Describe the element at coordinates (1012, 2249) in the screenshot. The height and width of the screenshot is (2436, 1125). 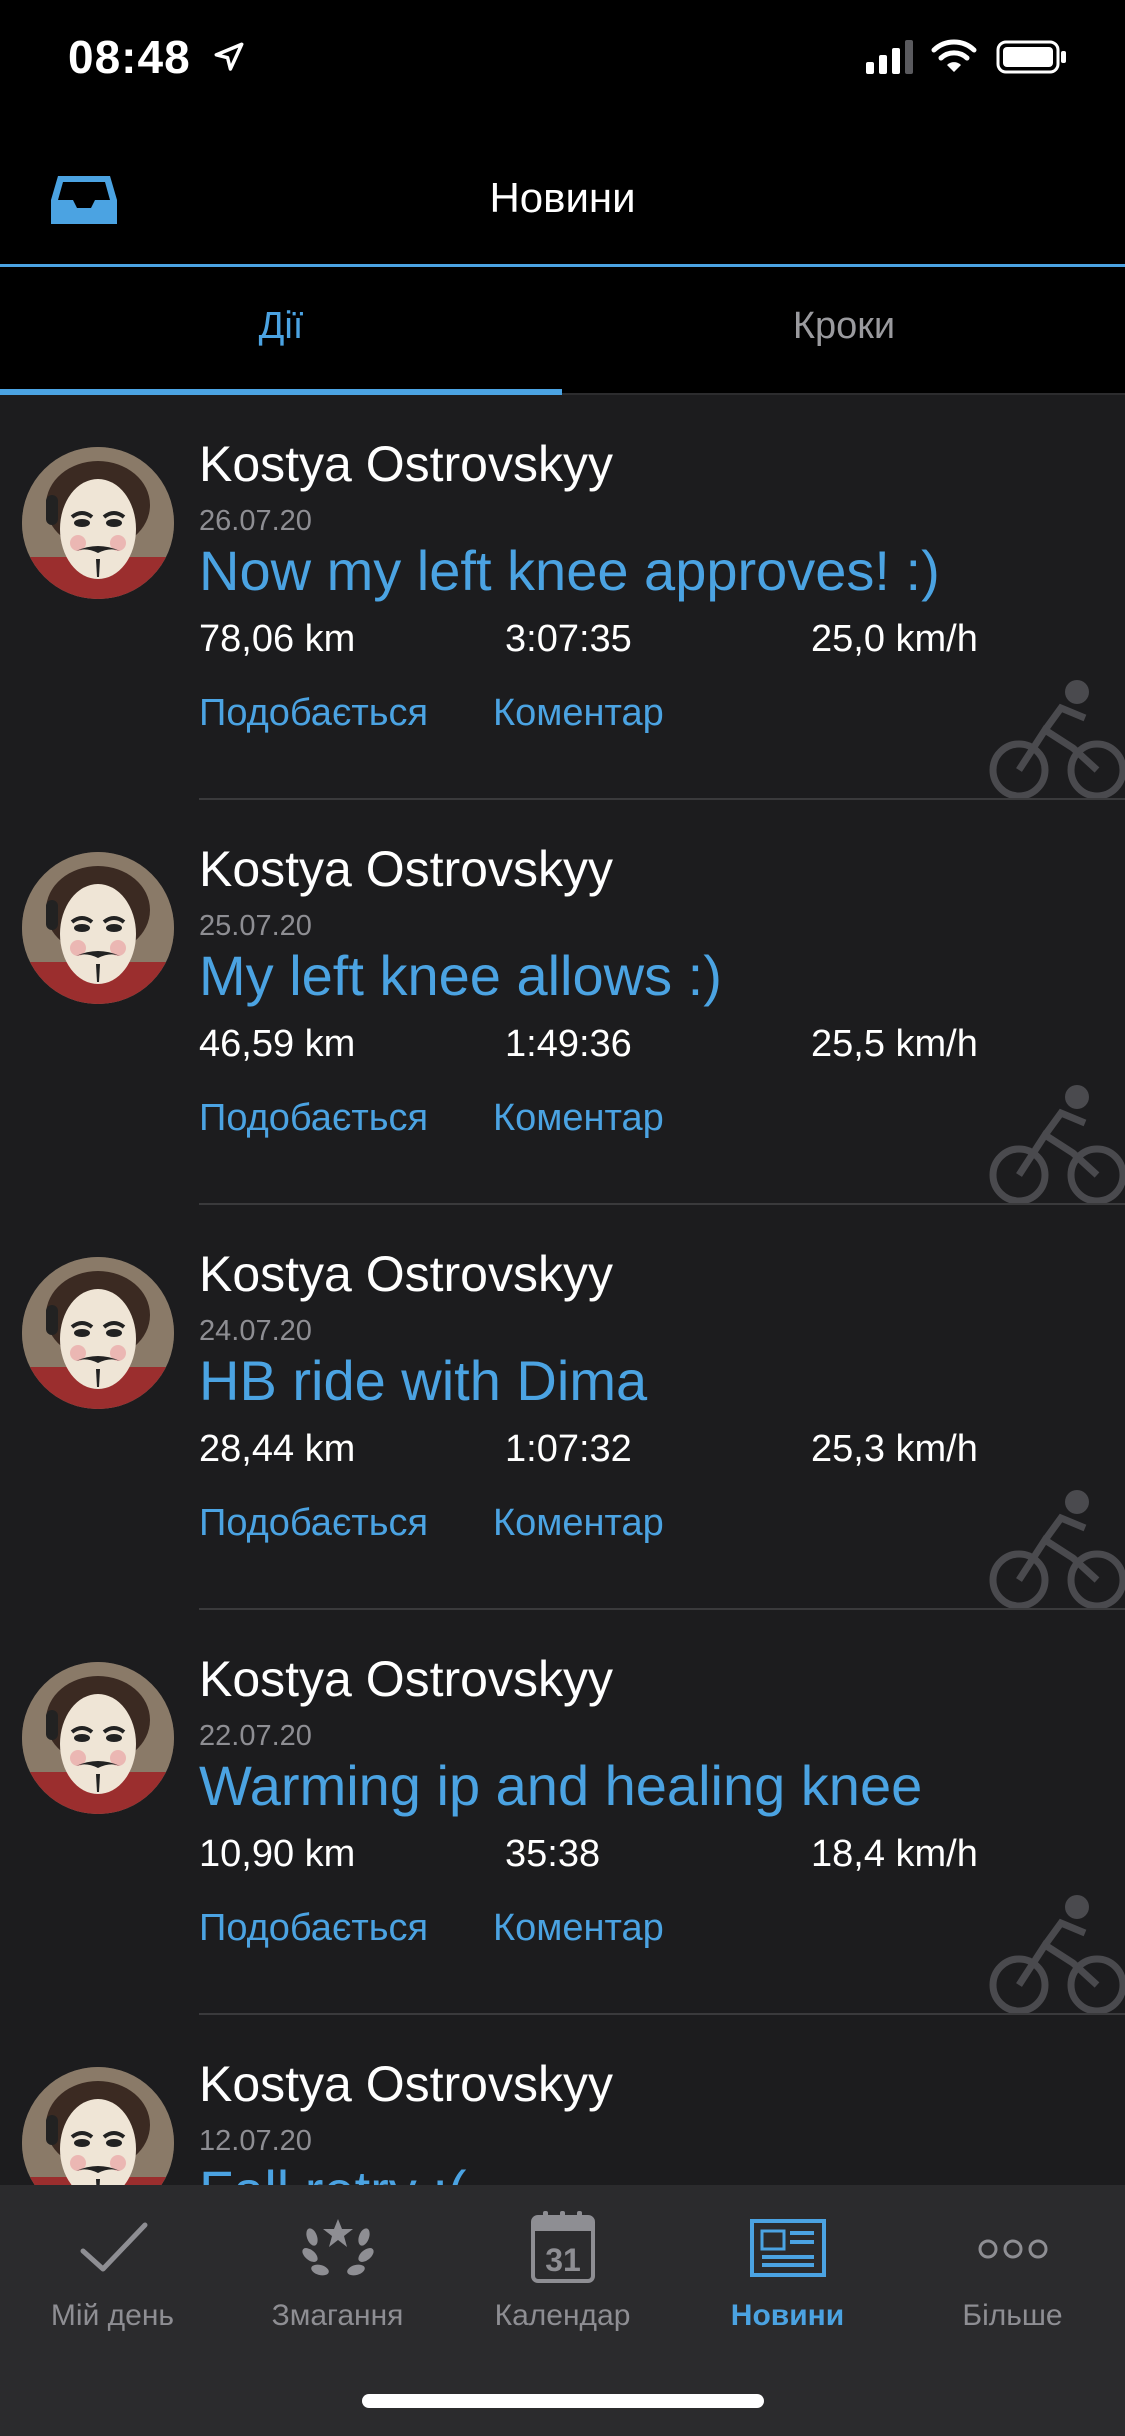
I see `more-icon` at that location.